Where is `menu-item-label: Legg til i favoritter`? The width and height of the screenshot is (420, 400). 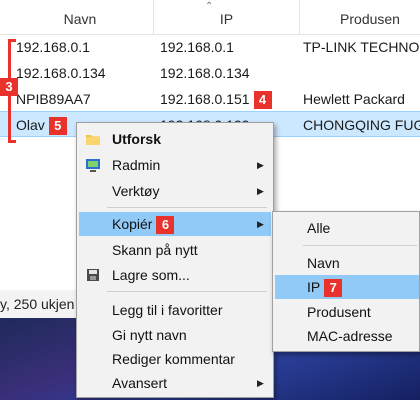 menu-item-label: Legg til i favoritter is located at coordinates (167, 310).